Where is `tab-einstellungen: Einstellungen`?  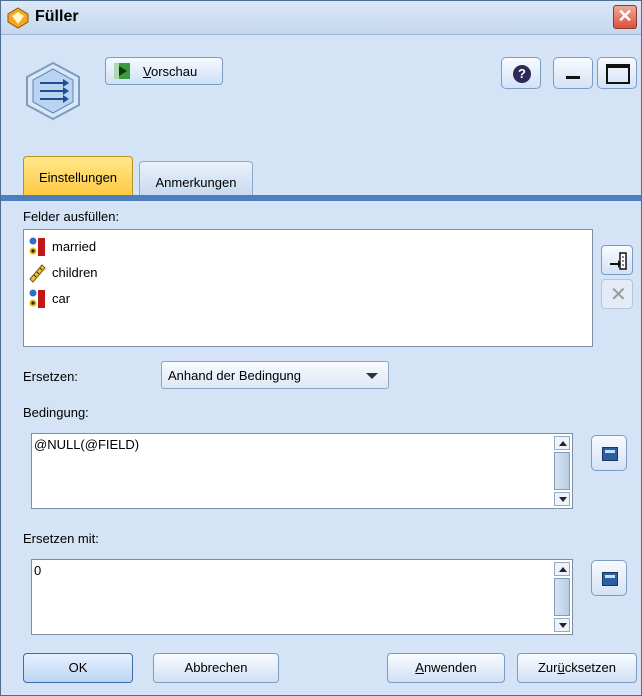 tab-einstellungen: Einstellungen is located at coordinates (78, 176).